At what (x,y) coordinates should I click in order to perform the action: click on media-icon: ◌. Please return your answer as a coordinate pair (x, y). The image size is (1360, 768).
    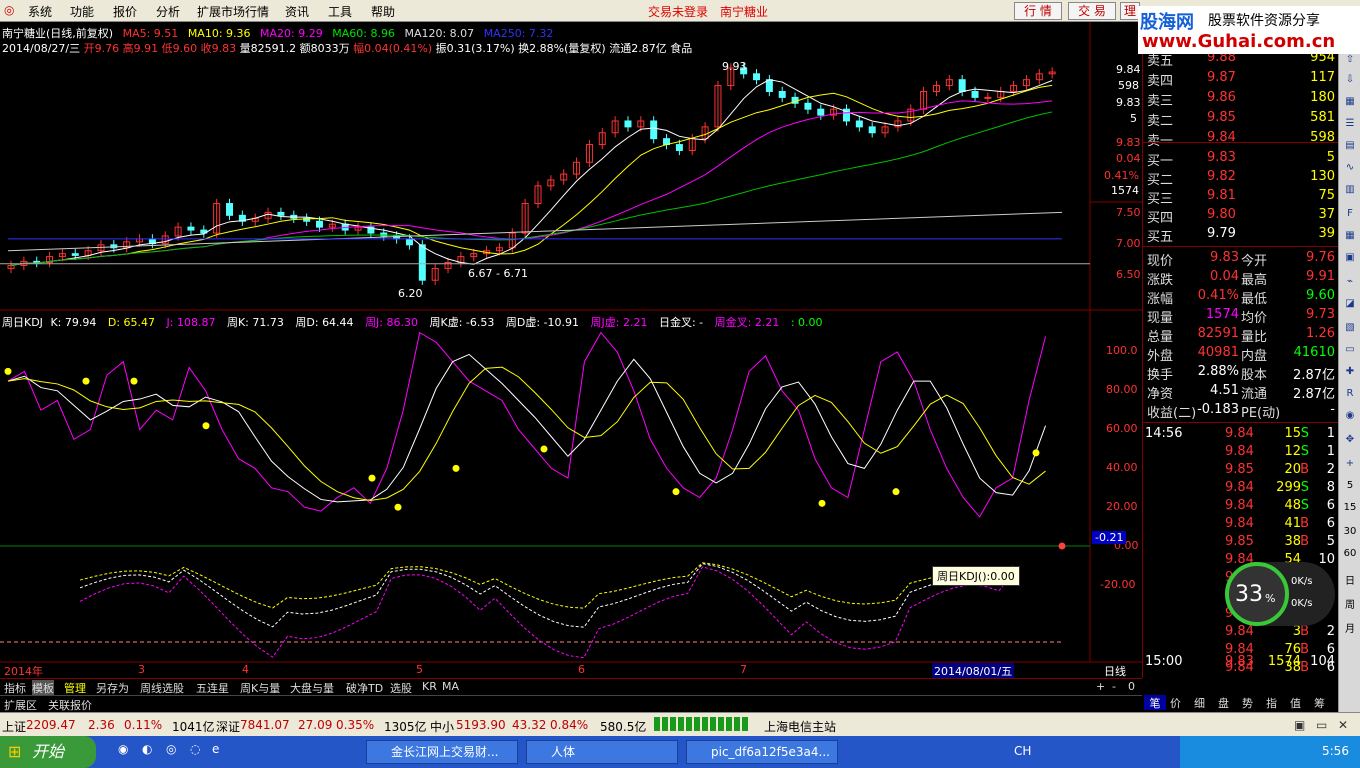
    Looking at the image, I should click on (195, 749).